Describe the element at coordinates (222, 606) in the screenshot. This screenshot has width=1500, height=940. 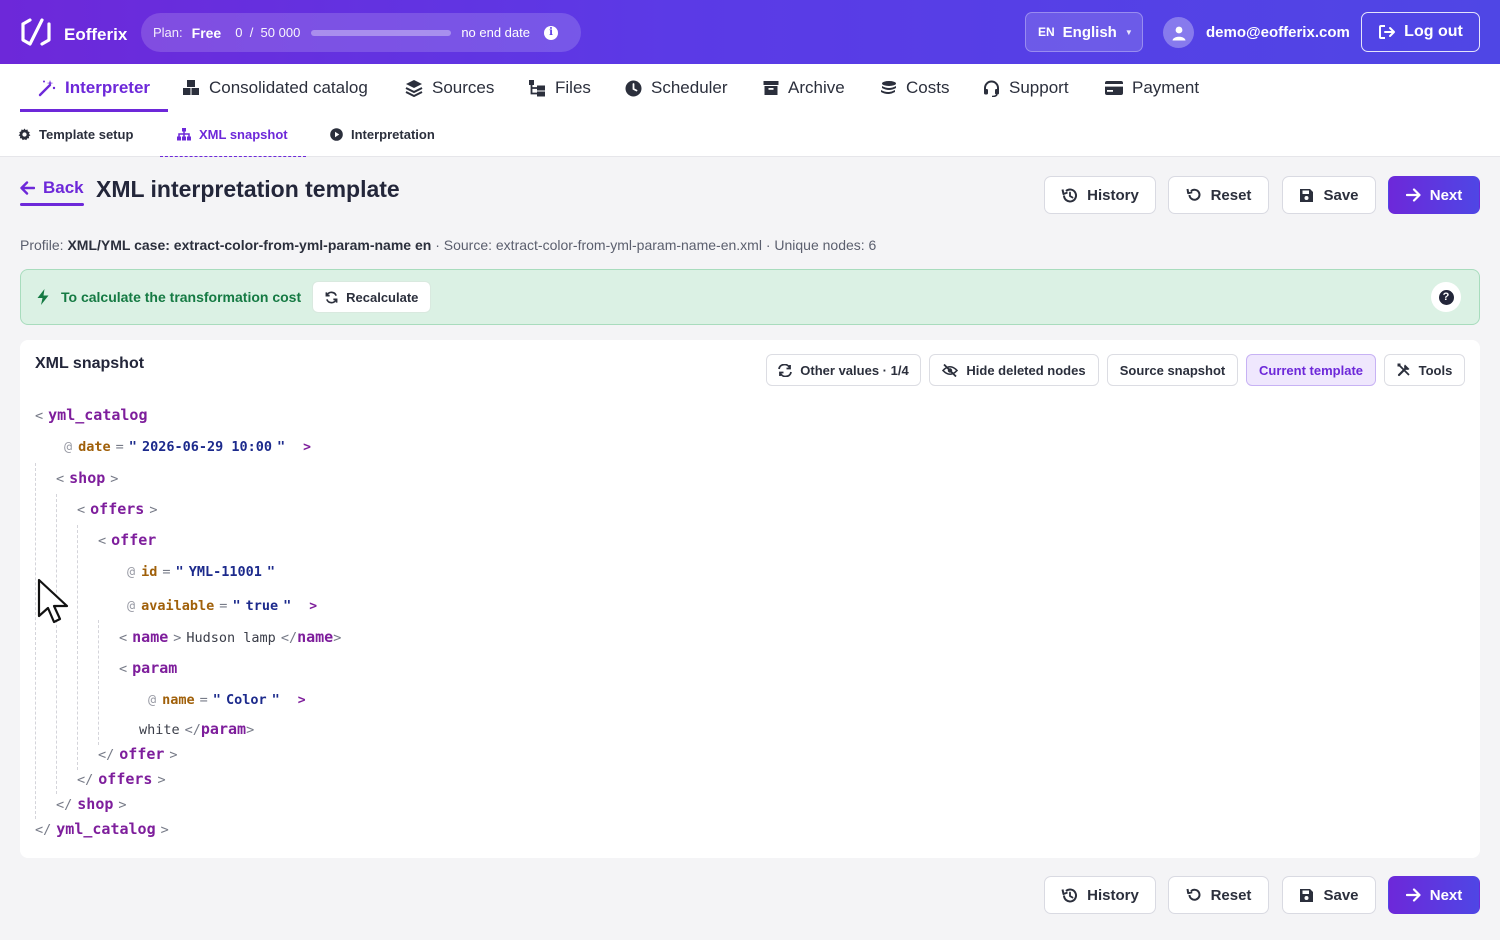
I see `xml-attr-available: @ available = " true " >` at that location.